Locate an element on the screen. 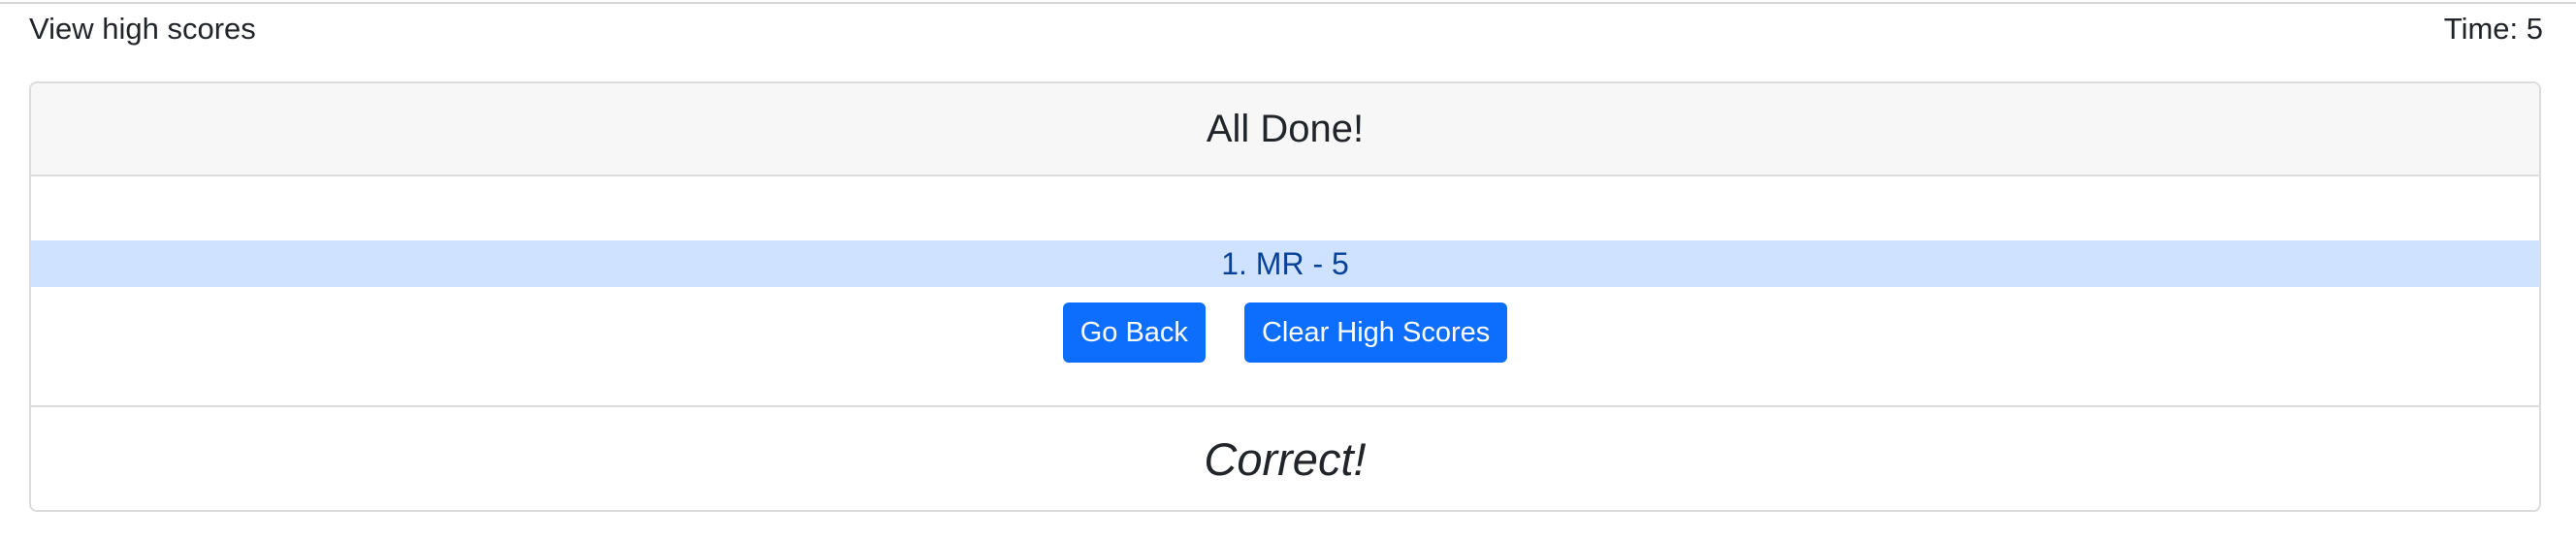 Image resolution: width=2576 pixels, height=541 pixels. top-bar: View high scores Time: 5 is located at coordinates (1286, 29).